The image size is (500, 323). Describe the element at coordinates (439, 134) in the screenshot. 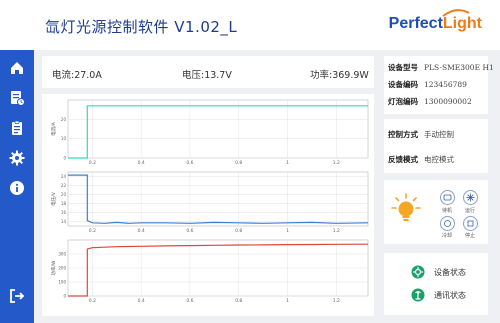

I see `control-mode-value: 手动控制` at that location.